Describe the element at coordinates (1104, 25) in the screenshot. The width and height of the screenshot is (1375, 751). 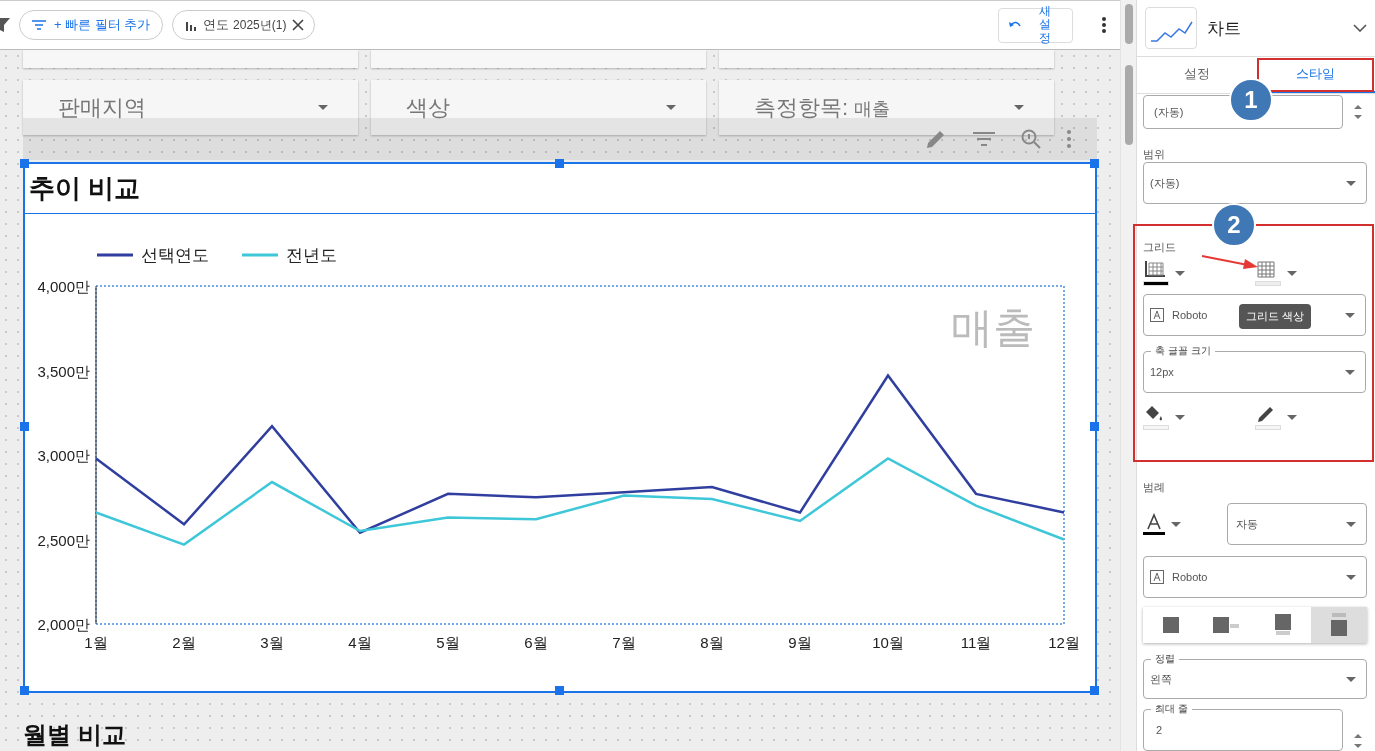
I see `more-icon` at that location.